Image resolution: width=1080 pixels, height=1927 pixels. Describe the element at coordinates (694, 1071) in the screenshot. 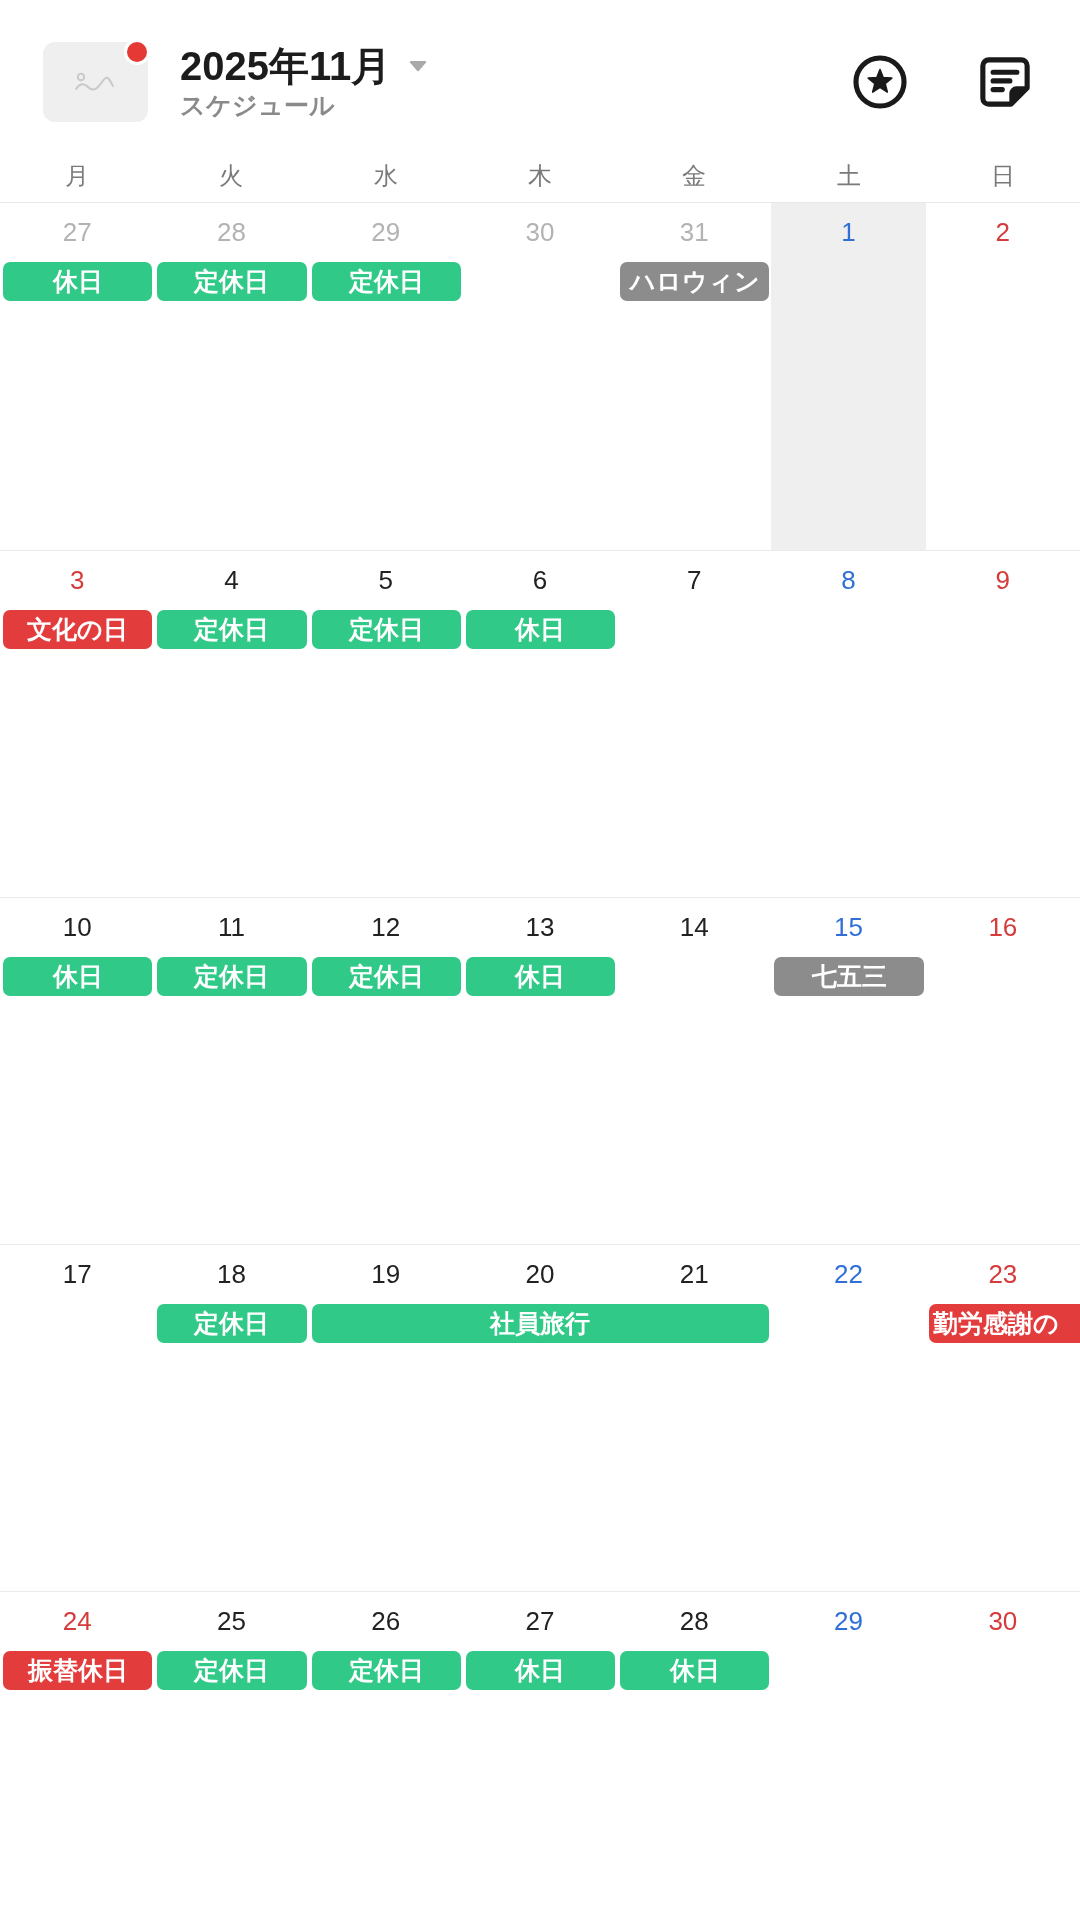

I see `day-cell: 14` at that location.